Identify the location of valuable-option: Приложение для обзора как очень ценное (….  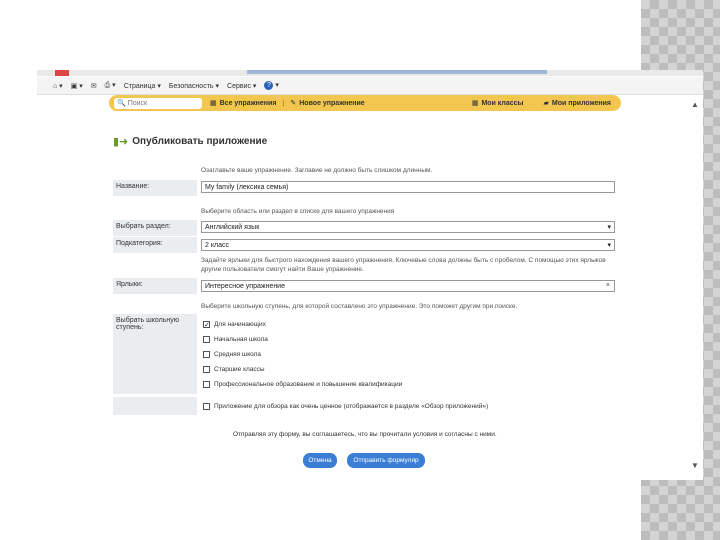
(345, 406).